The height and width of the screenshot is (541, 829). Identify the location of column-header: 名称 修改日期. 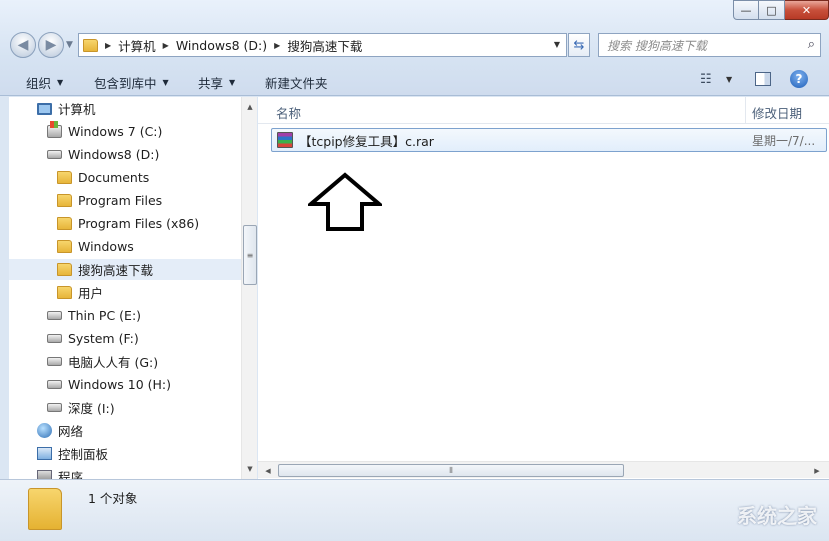
(543, 110).